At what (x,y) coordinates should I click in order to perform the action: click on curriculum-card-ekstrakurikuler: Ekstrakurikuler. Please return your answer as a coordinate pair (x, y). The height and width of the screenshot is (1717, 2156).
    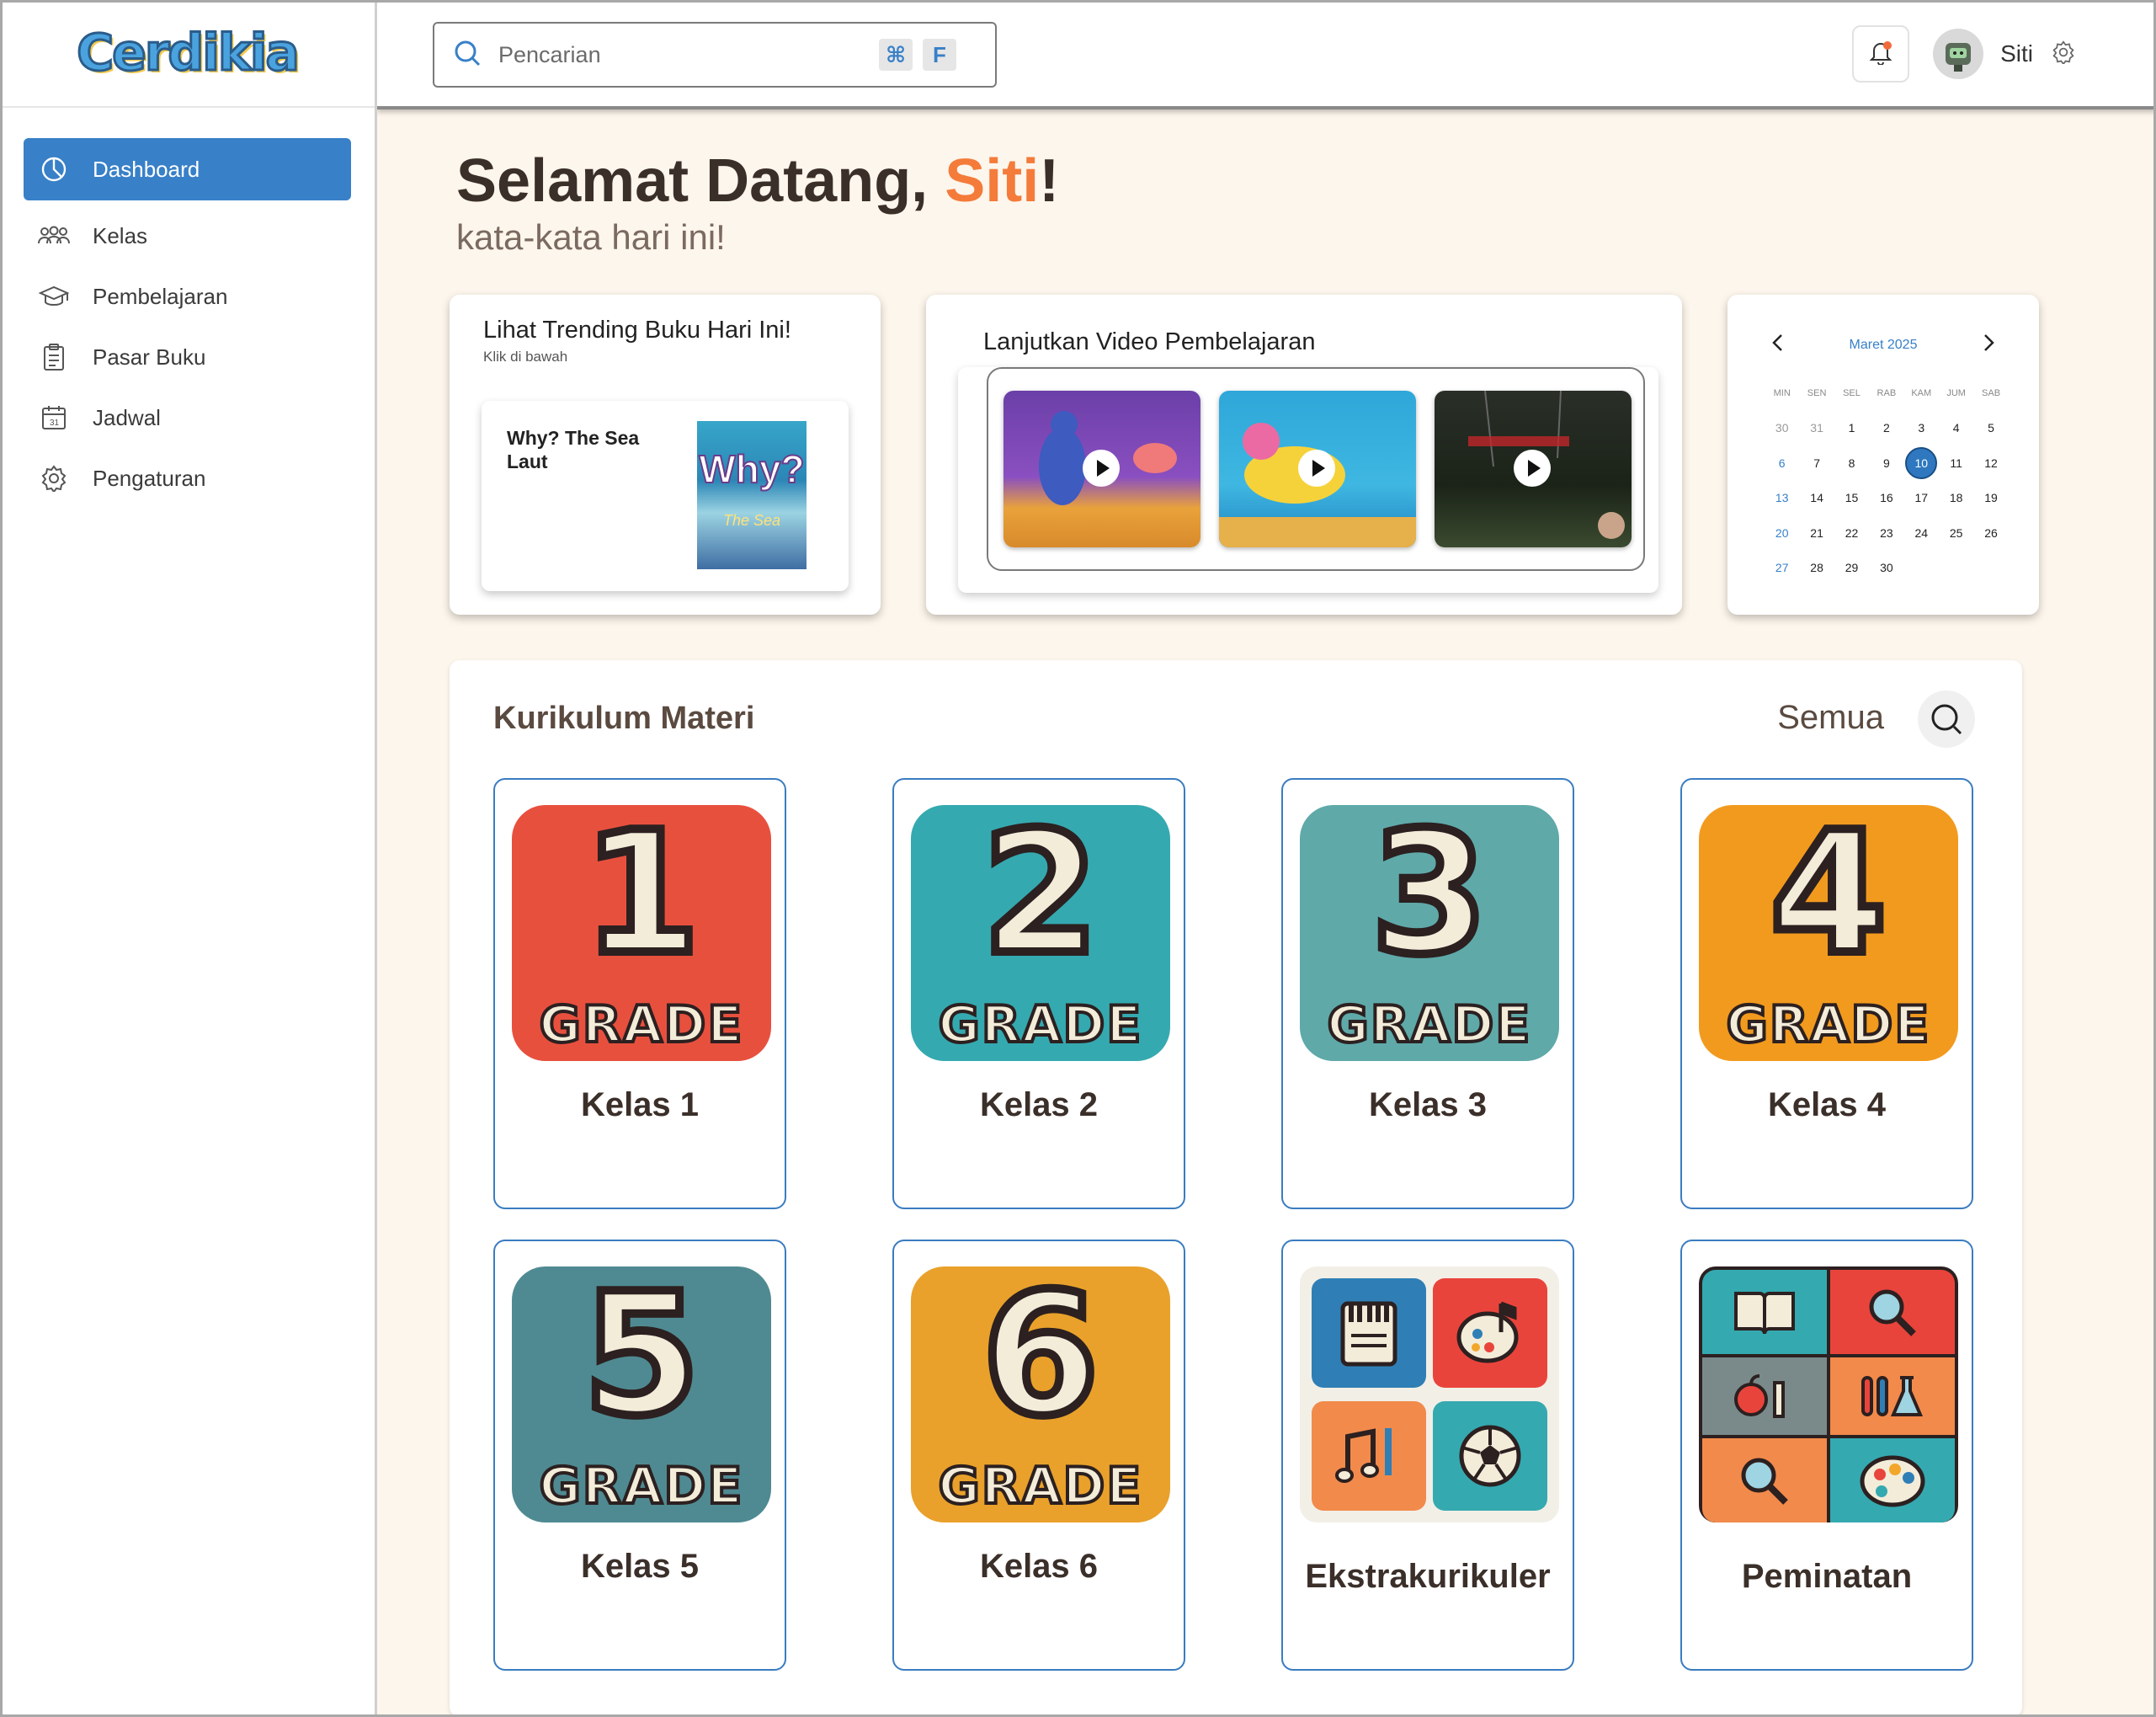
    Looking at the image, I should click on (1427, 1455).